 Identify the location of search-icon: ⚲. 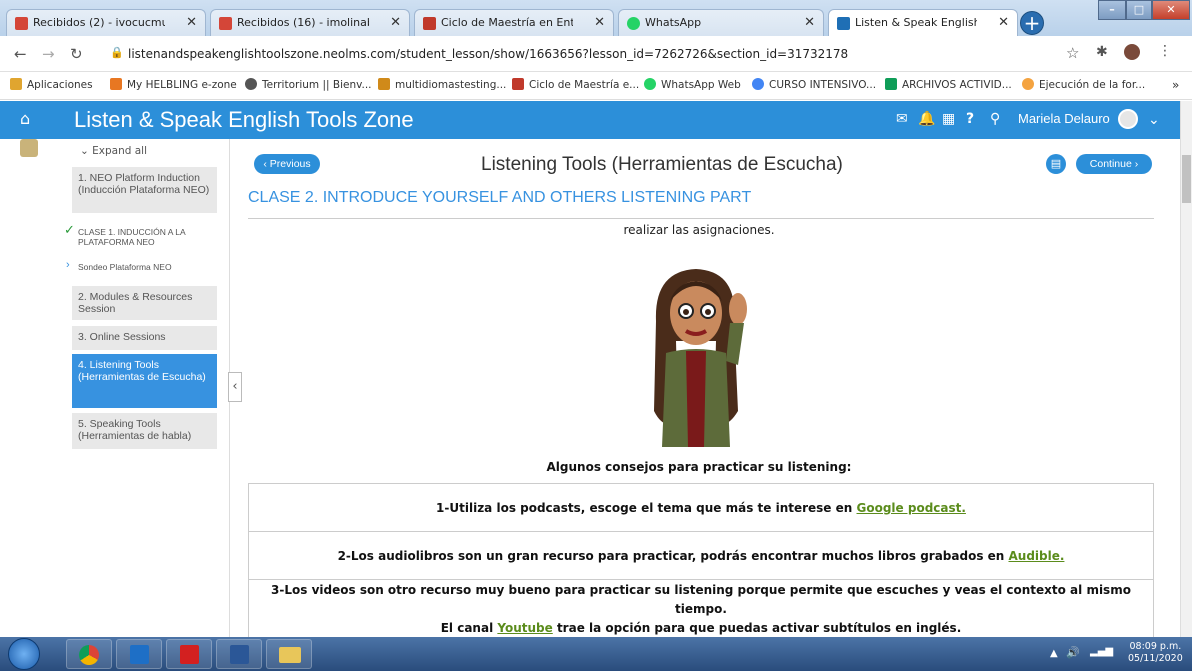
(995, 119).